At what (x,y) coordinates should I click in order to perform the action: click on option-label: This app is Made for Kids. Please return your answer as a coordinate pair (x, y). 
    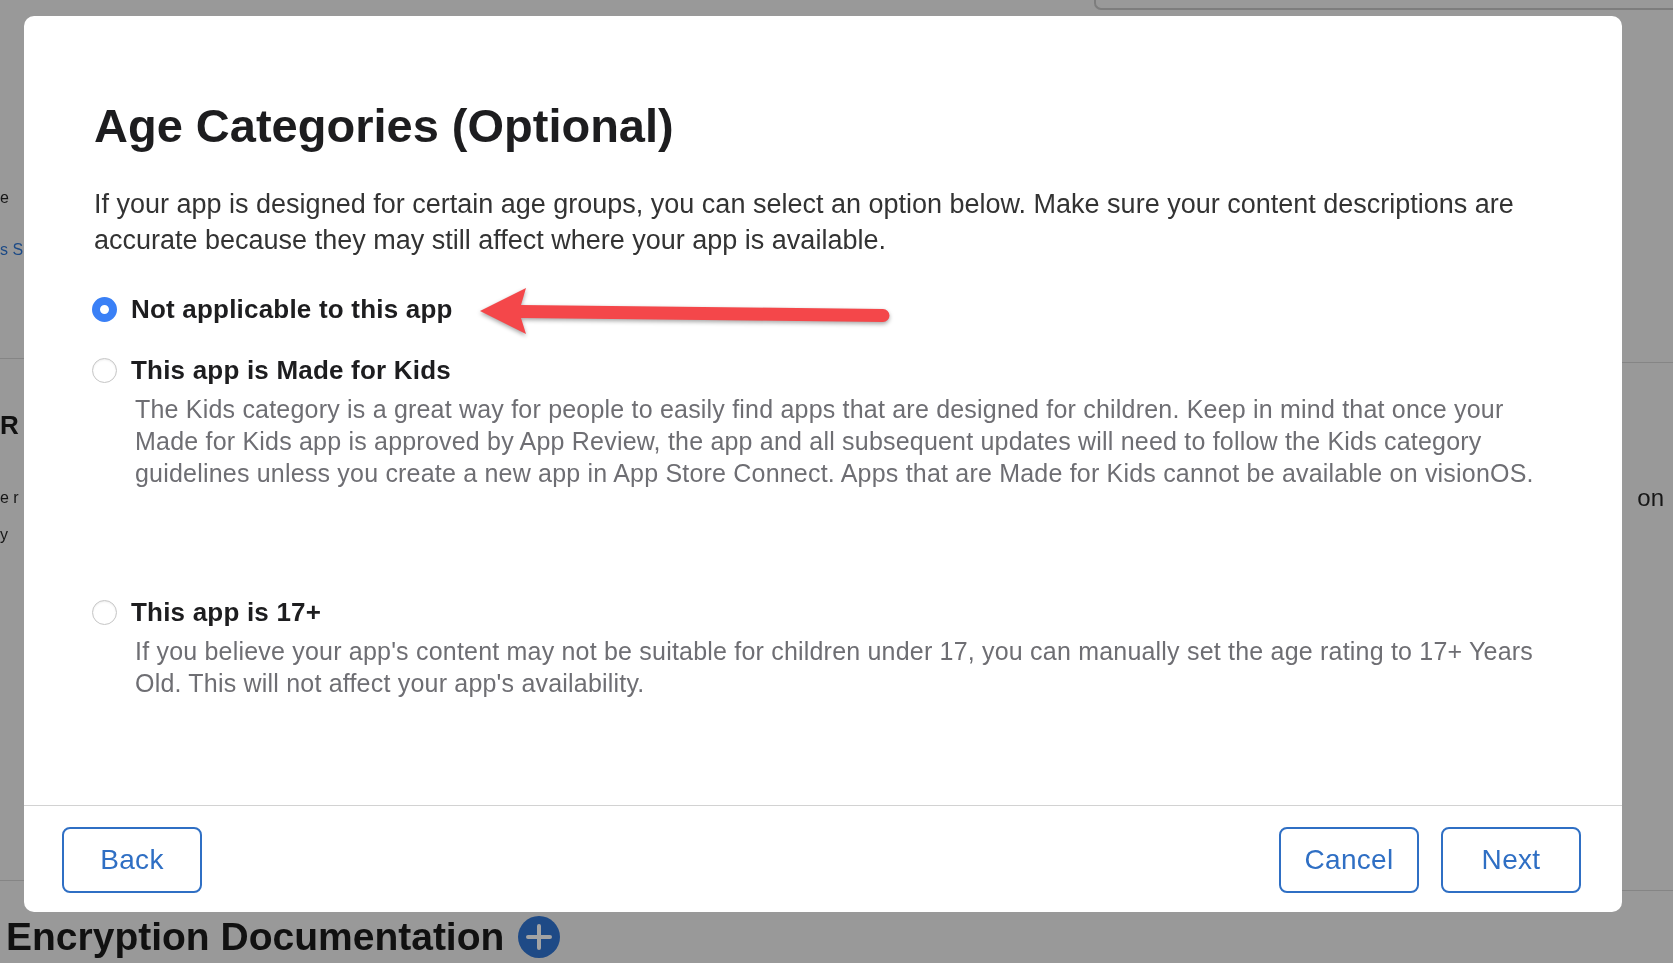
    Looking at the image, I should click on (291, 370).